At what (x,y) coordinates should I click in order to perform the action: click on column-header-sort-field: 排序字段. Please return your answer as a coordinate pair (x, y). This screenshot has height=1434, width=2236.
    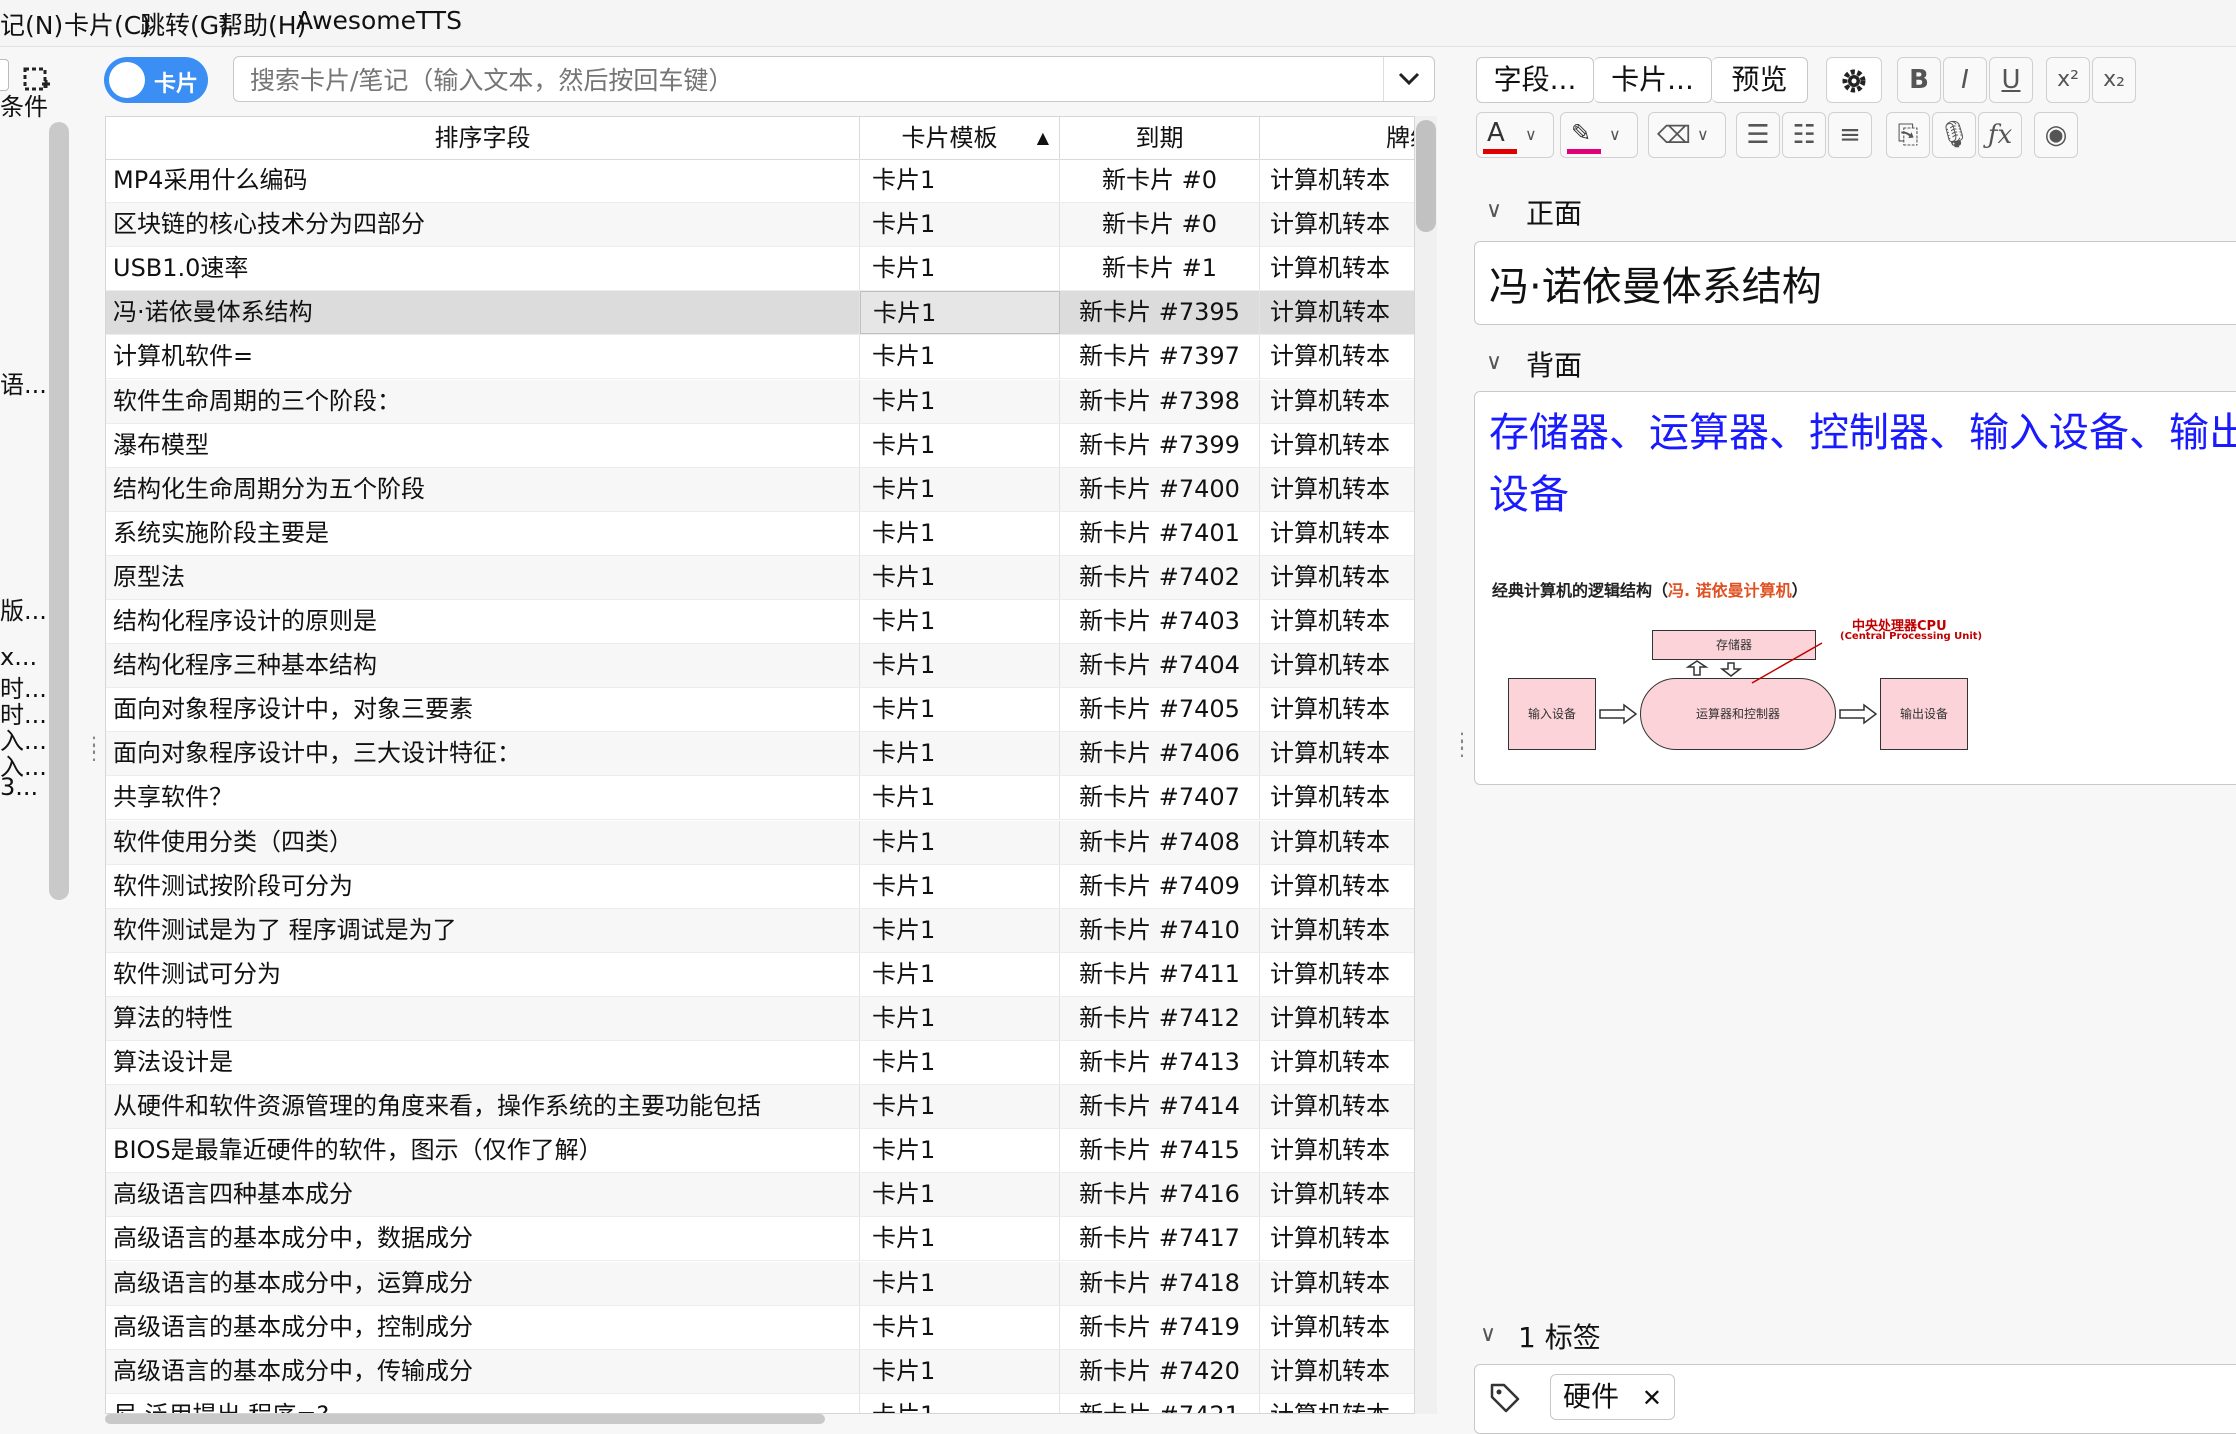
    Looking at the image, I should click on (483, 138).